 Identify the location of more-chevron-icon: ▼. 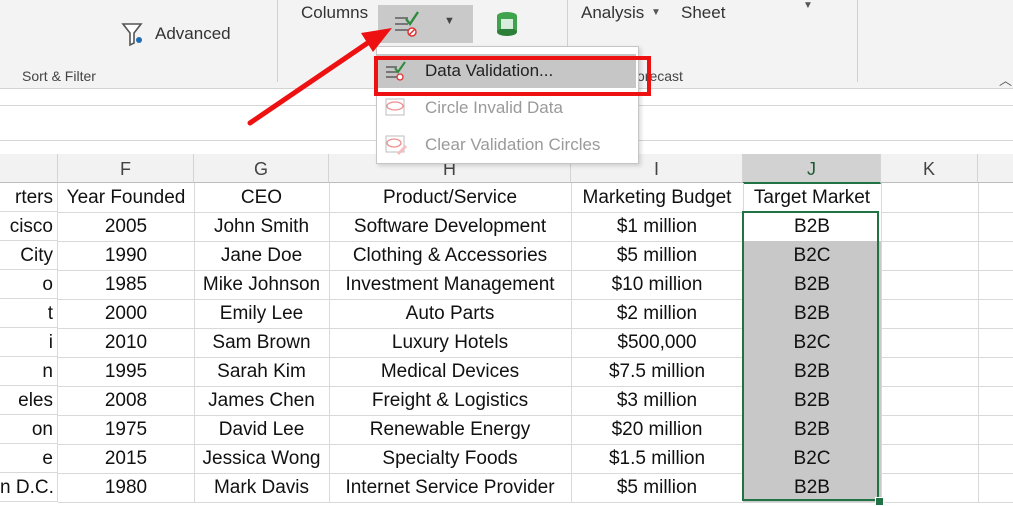
(808, 5).